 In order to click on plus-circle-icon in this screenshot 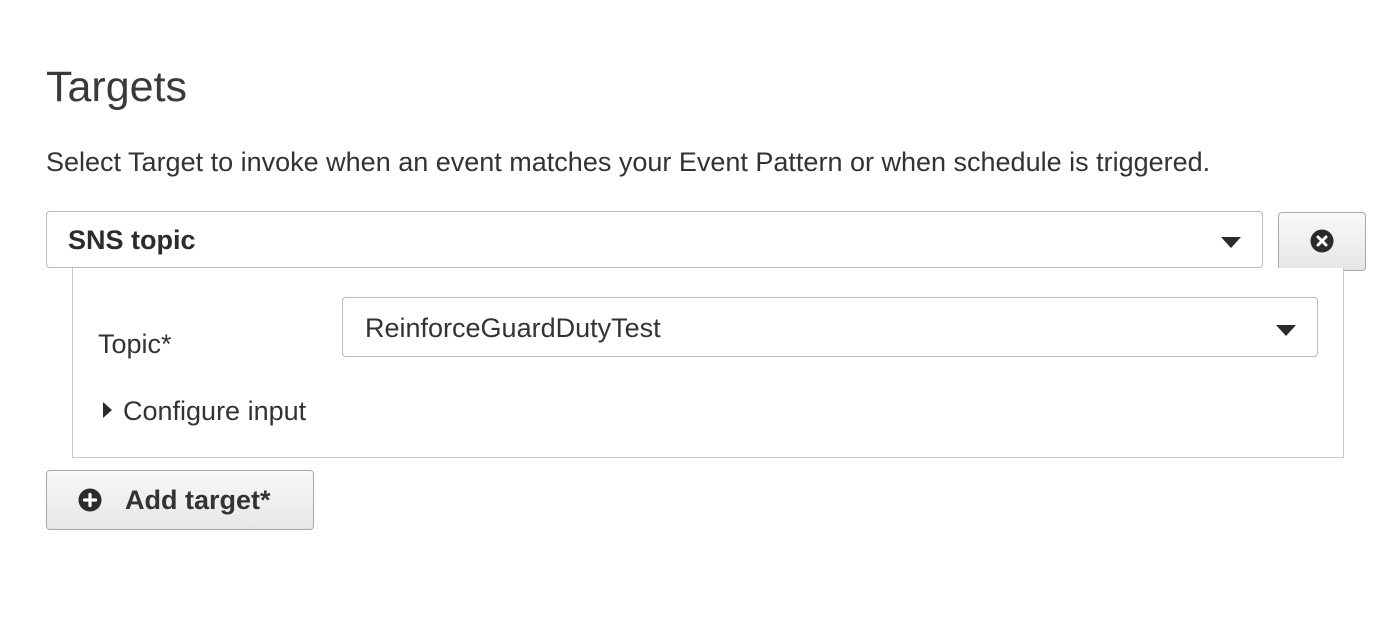, I will do `click(90, 500)`.